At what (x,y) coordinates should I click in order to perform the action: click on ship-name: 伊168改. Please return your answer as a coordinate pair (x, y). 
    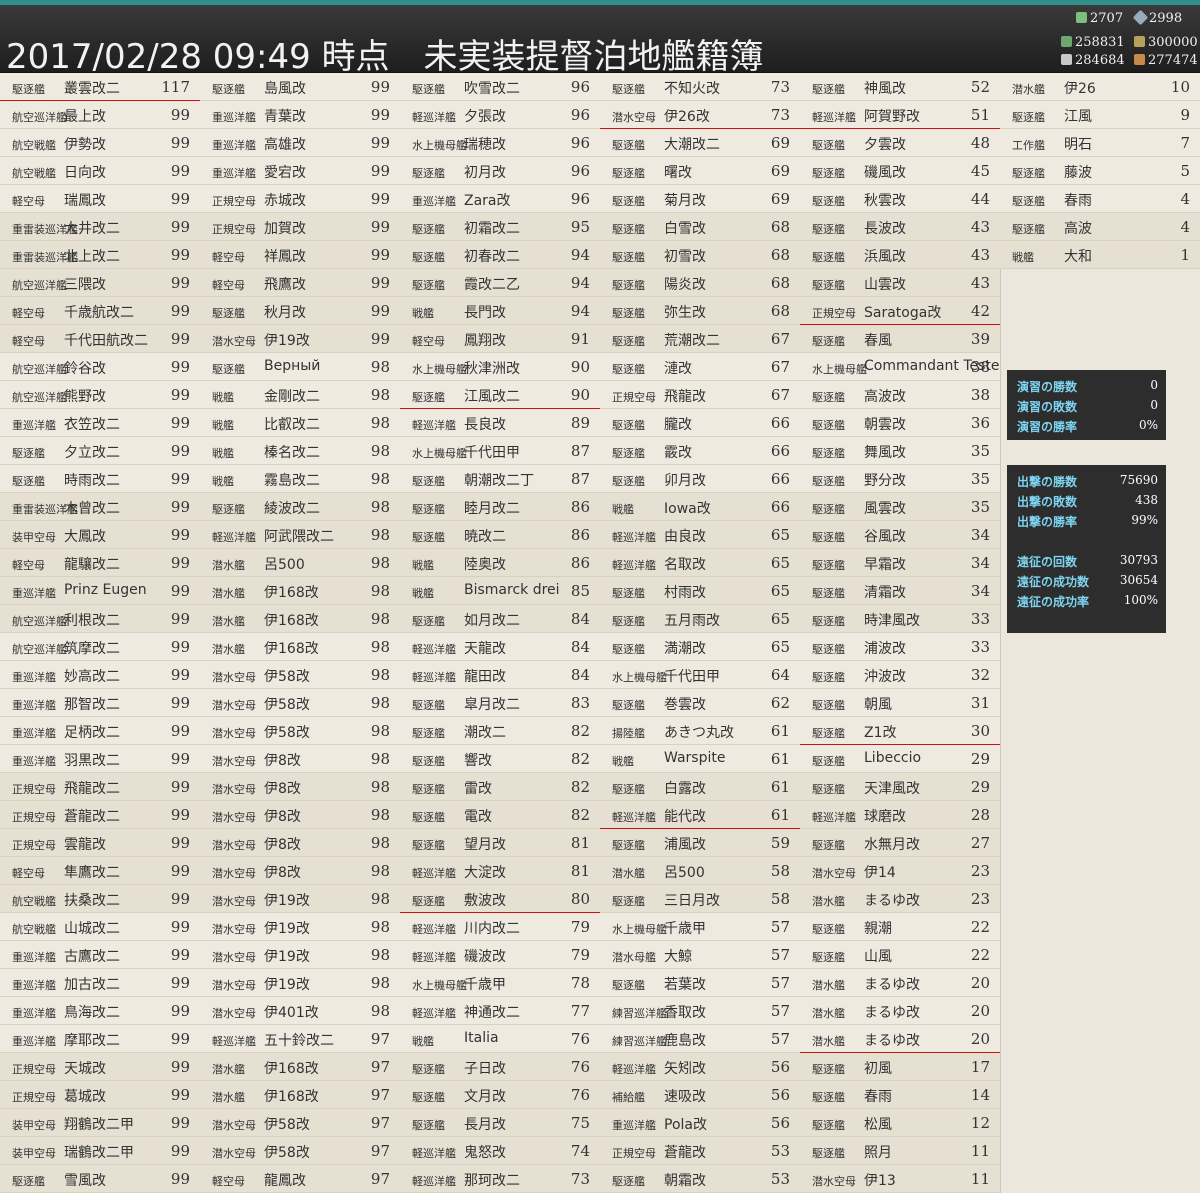
    Looking at the image, I should click on (291, 621).